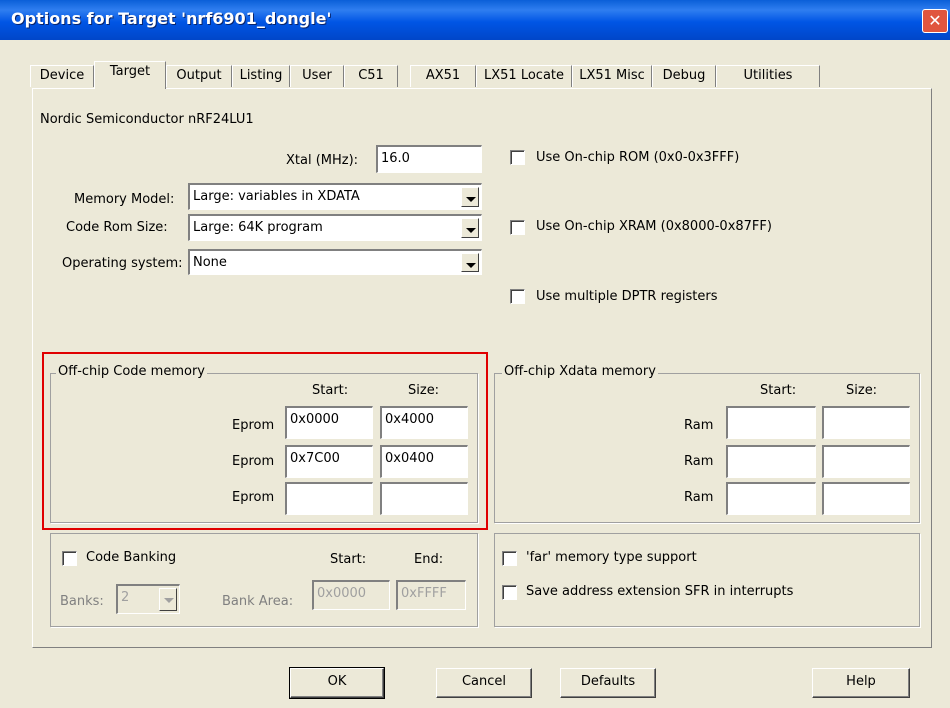  I want to click on device-name: Nordic Semiconductor nRF24LU1, so click(147, 119).